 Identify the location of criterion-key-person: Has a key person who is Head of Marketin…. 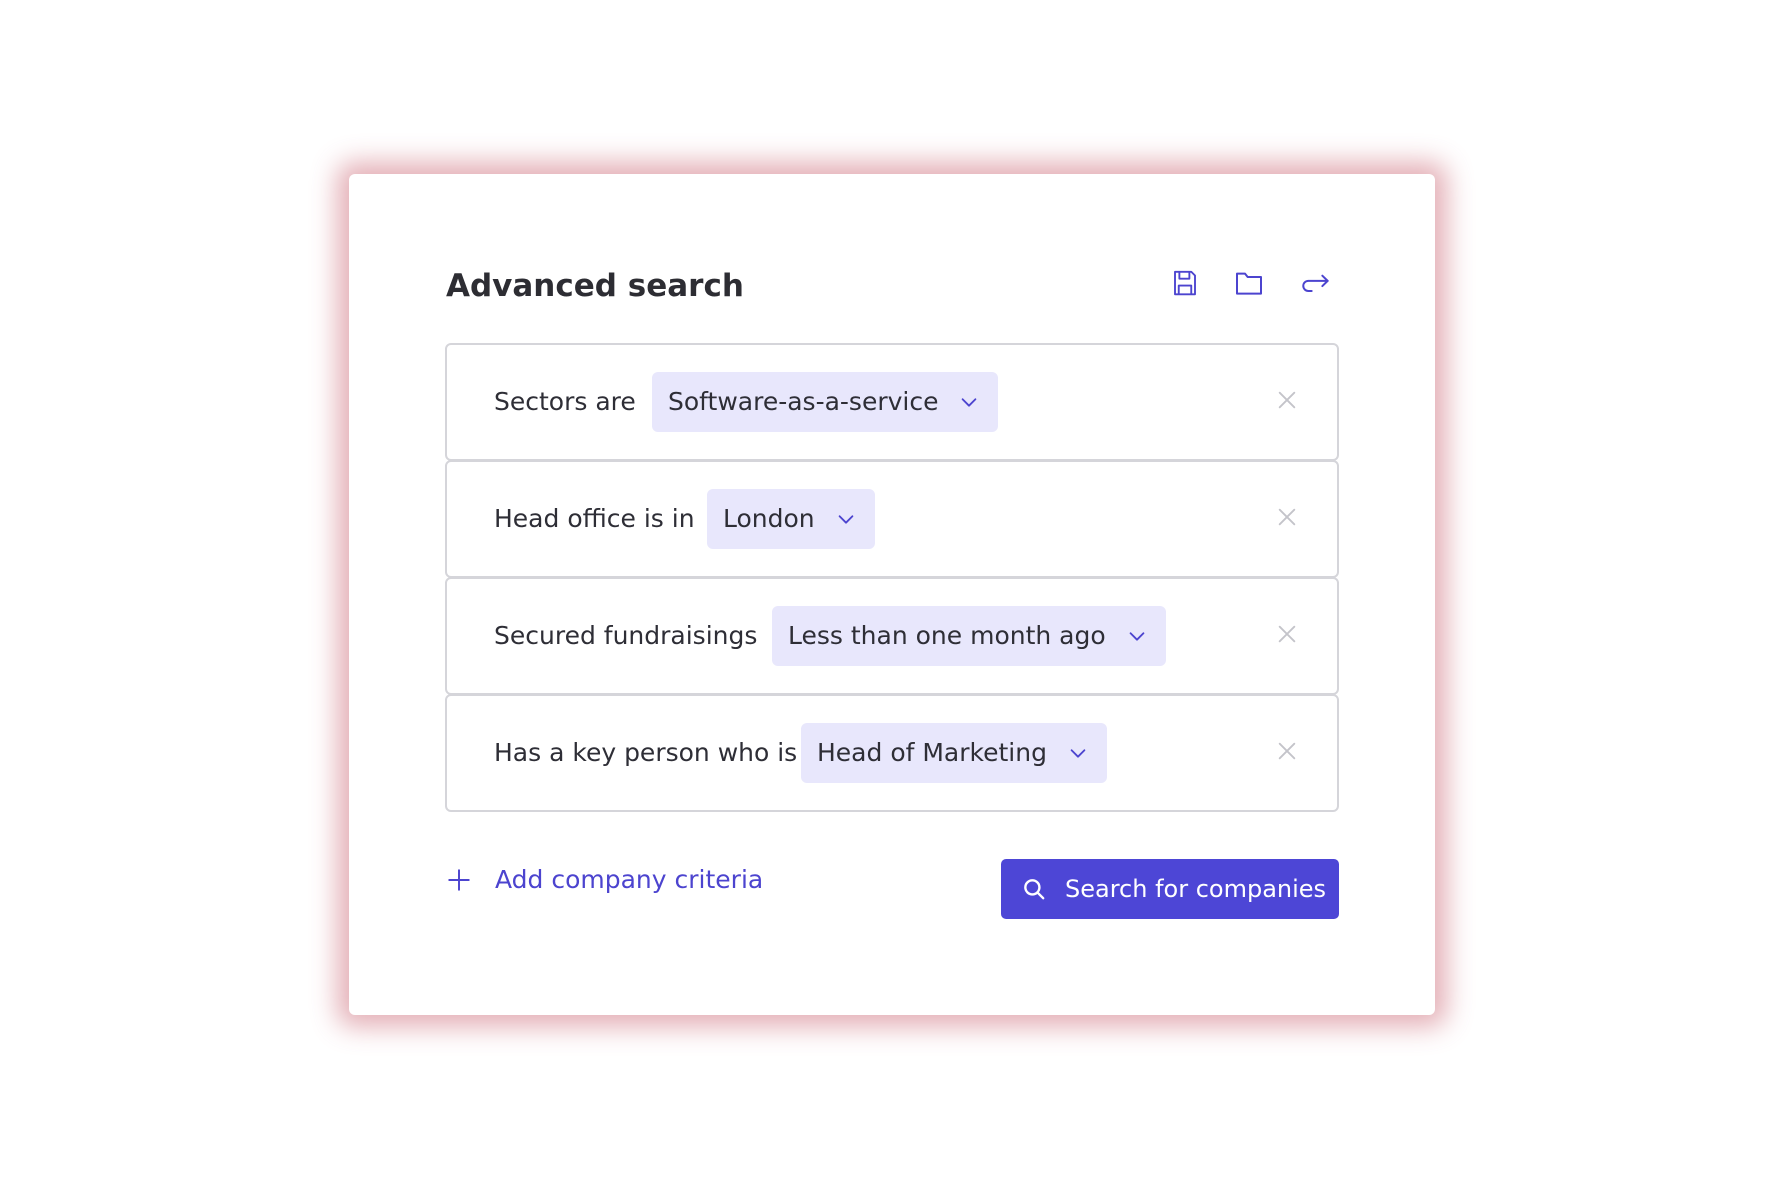
(892, 753).